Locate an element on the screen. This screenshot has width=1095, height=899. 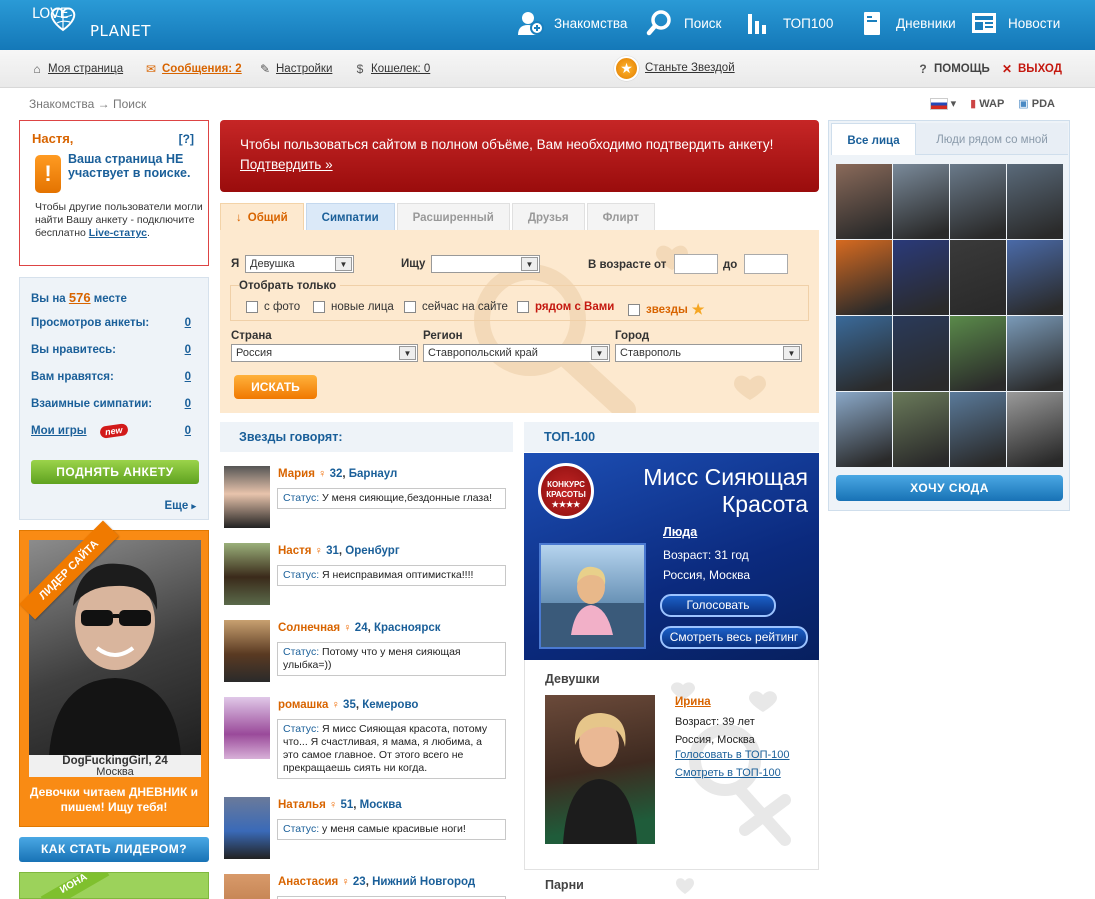
stat-my-games: Мои игры new 0 is located at coordinates (111, 431).